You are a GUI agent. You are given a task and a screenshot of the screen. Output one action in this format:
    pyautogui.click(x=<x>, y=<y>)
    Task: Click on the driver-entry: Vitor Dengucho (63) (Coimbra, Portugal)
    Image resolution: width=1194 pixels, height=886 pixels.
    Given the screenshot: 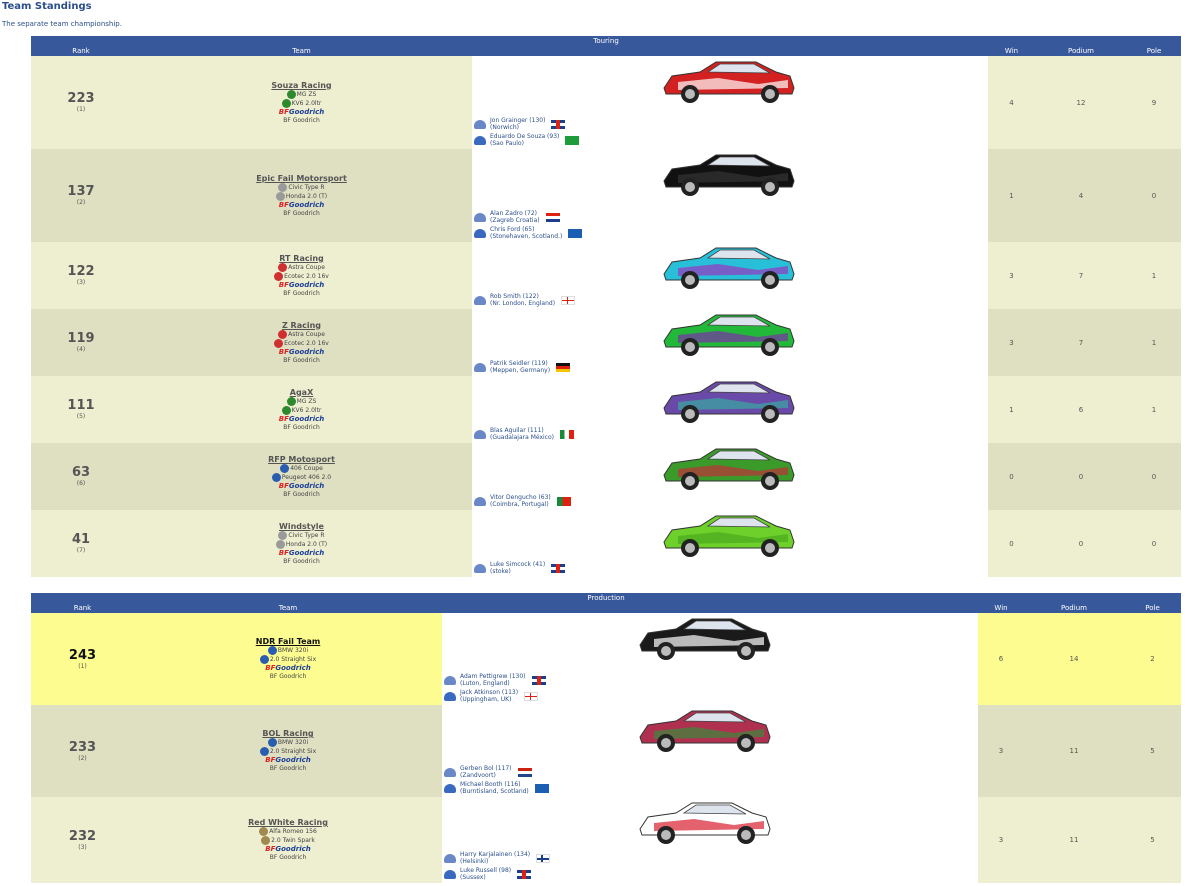 What is the action you would take?
    pyautogui.click(x=522, y=501)
    